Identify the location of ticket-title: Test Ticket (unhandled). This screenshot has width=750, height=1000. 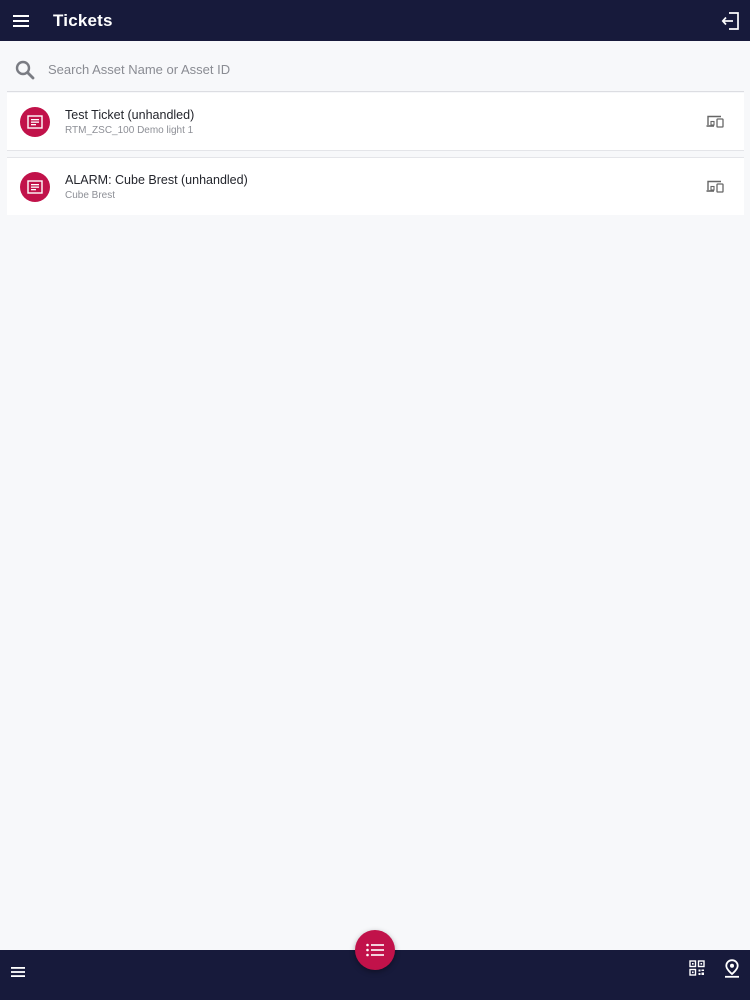
(130, 114).